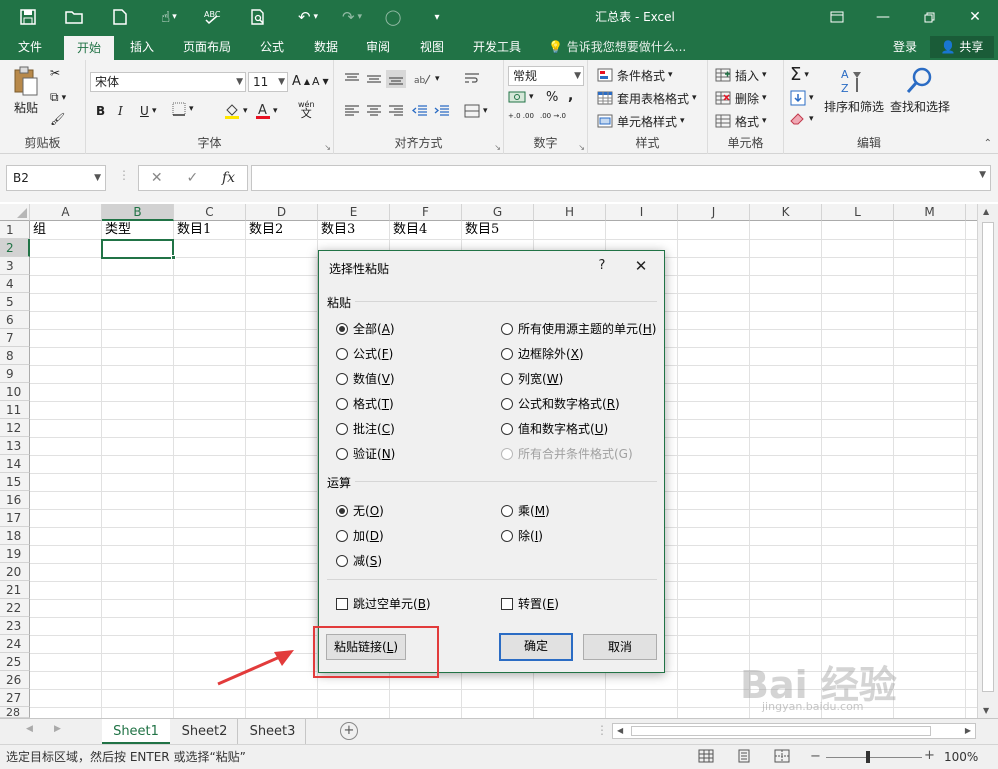 The image size is (998, 769). I want to click on checkbox-skip-blanks: 跳过空单元(B), so click(383, 603).